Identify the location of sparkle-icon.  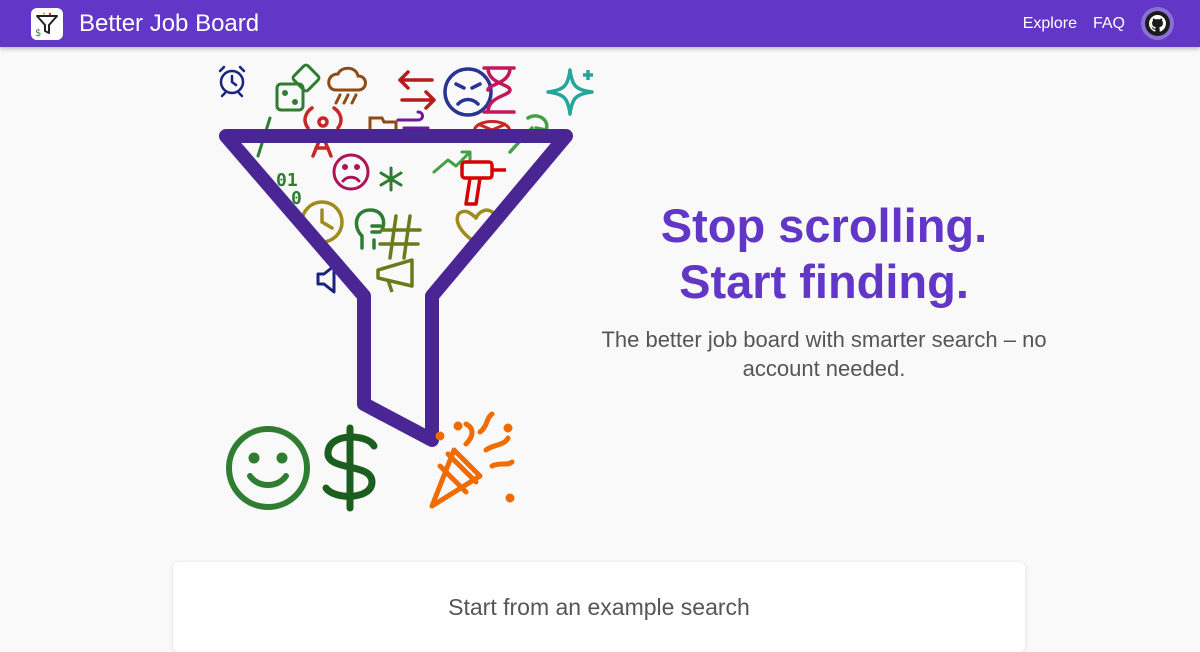
(570, 92).